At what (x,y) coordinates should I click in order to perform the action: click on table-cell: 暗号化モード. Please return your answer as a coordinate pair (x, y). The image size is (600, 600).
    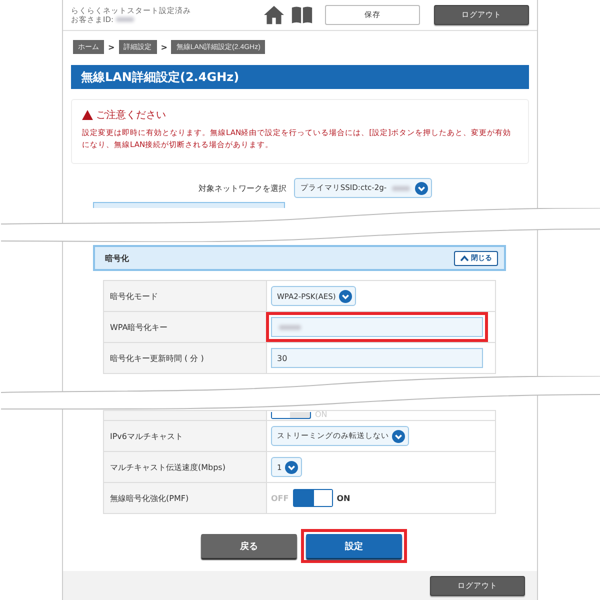
    Looking at the image, I should click on (185, 296).